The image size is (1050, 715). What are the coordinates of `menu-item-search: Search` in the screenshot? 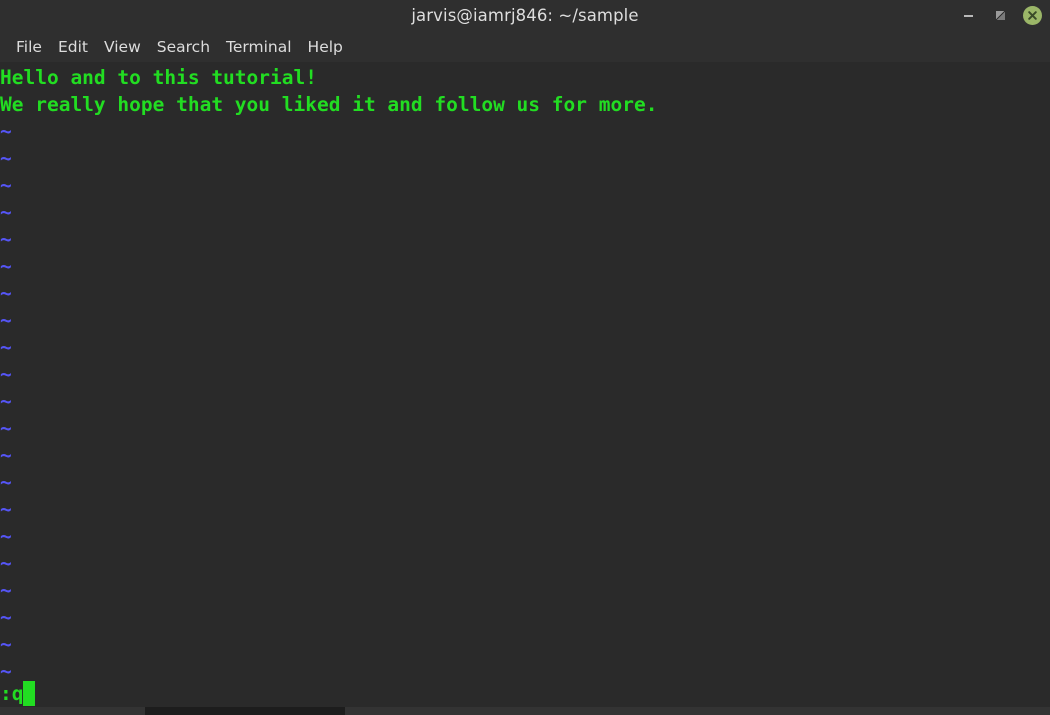 It's located at (183, 47).